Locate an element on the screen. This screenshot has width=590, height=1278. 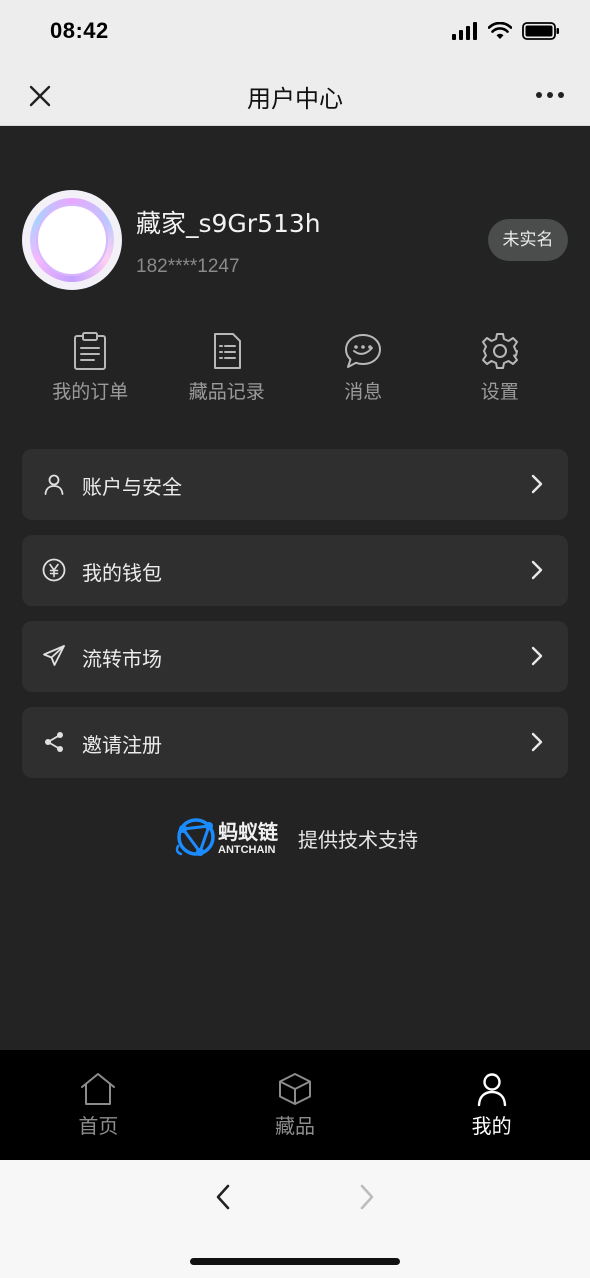
nav-bar: 用户中心 is located at coordinates (295, 95).